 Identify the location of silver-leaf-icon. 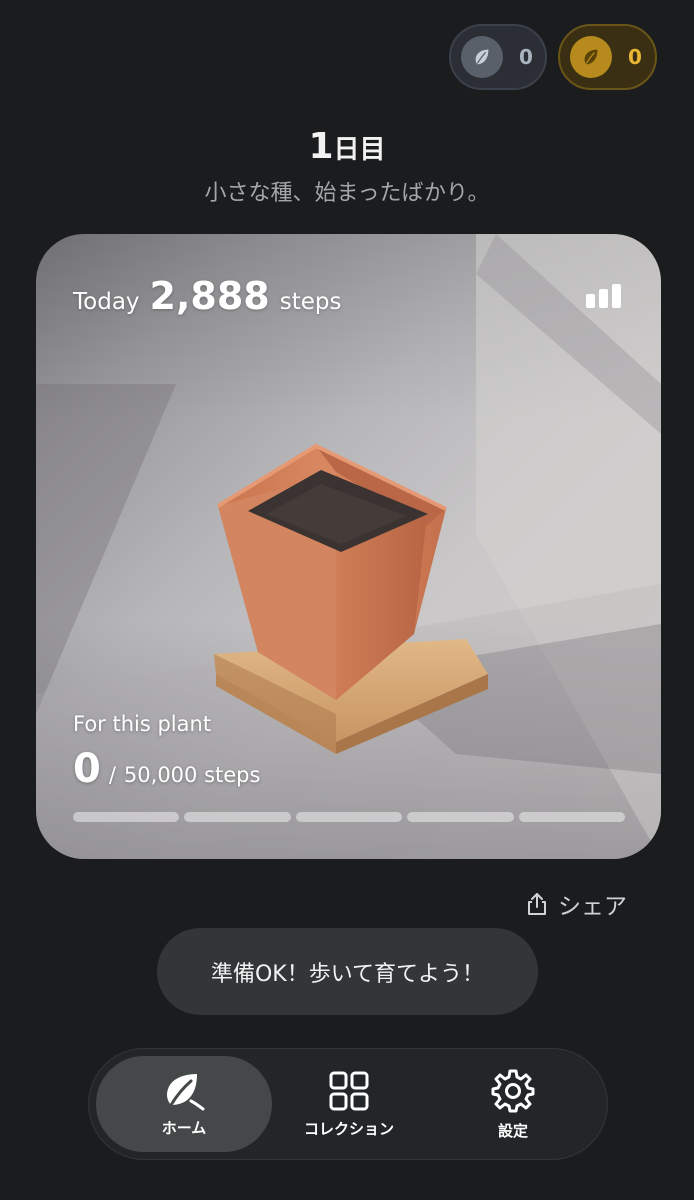
(482, 57).